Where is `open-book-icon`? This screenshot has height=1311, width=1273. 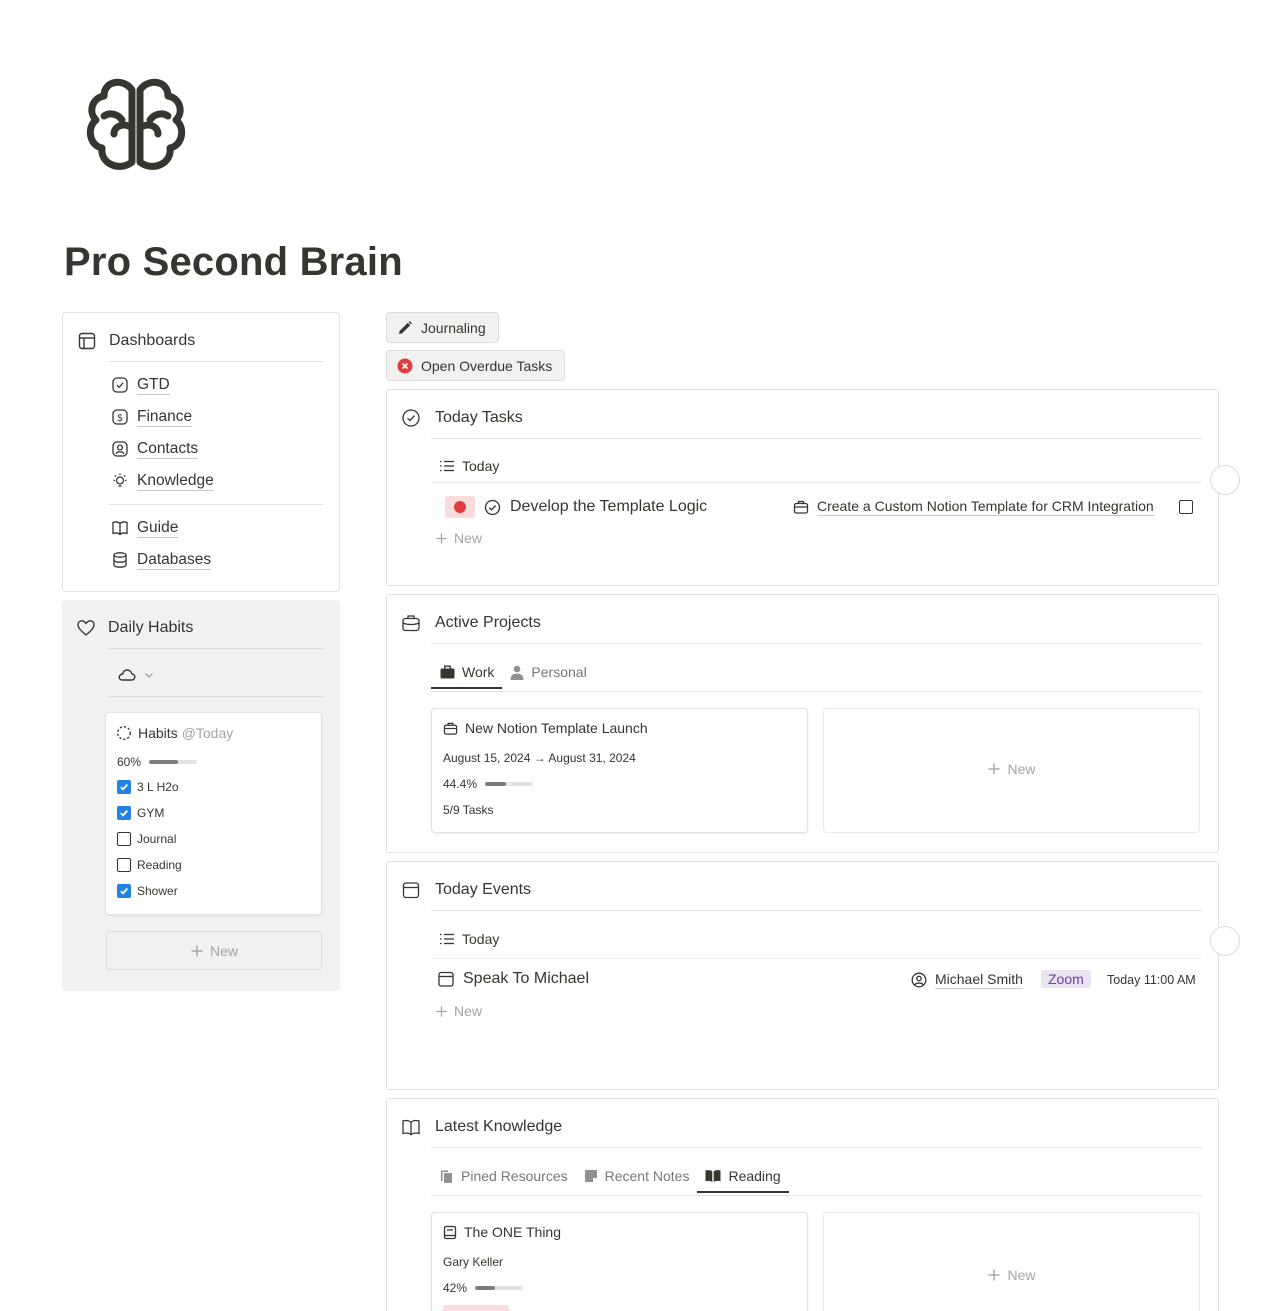
open-book-icon is located at coordinates (713, 1176).